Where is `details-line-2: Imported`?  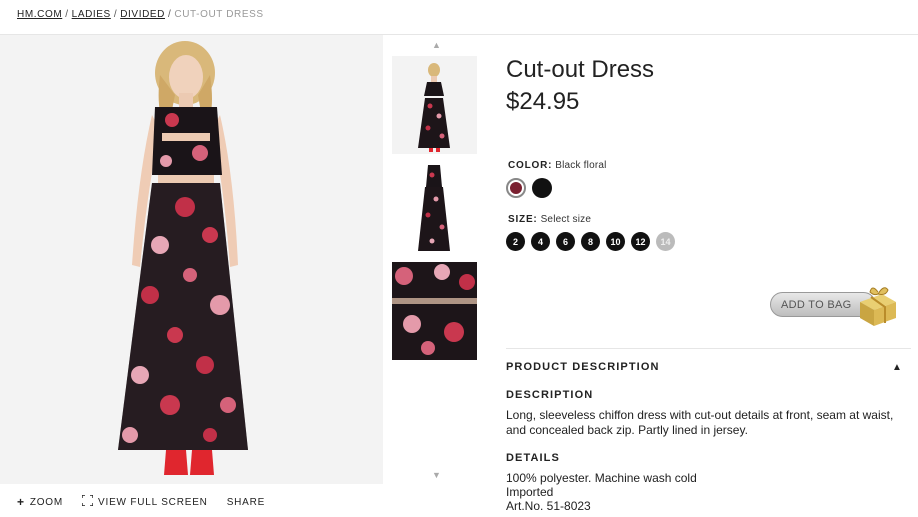 details-line-2: Imported is located at coordinates (530, 492).